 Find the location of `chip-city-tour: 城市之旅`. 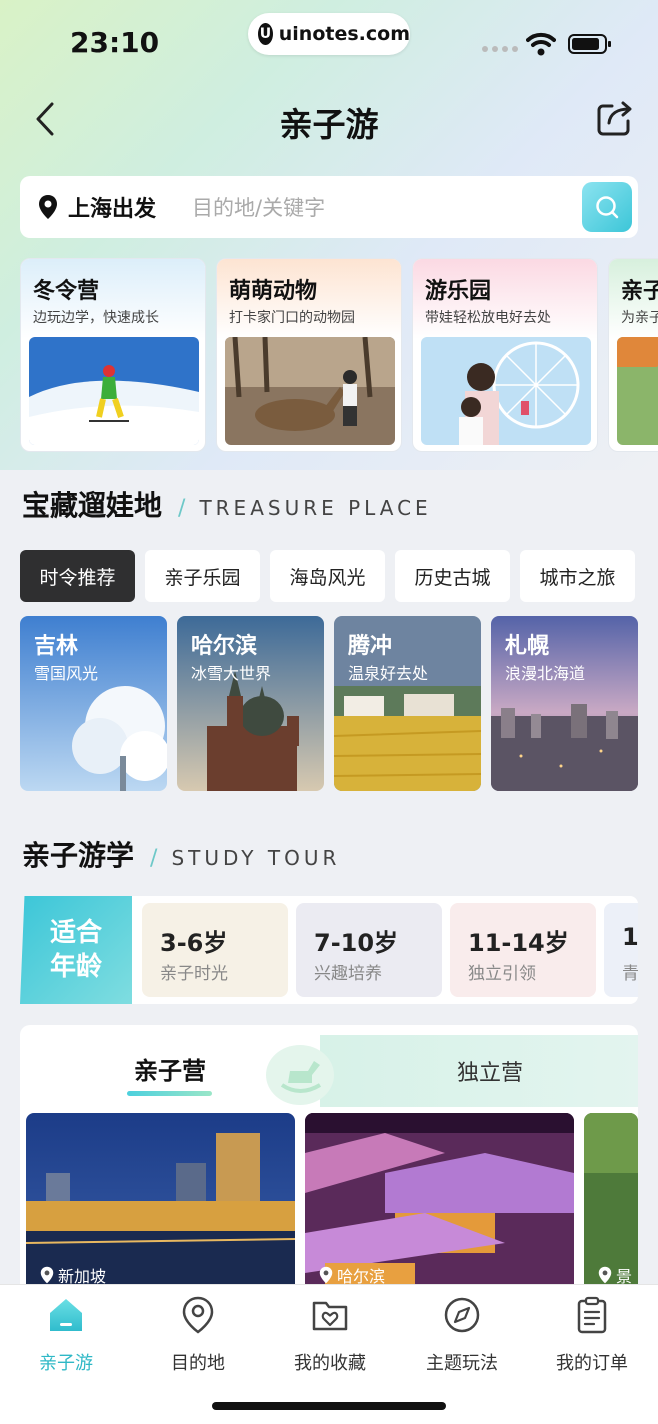

chip-city-tour: 城市之旅 is located at coordinates (577, 576).